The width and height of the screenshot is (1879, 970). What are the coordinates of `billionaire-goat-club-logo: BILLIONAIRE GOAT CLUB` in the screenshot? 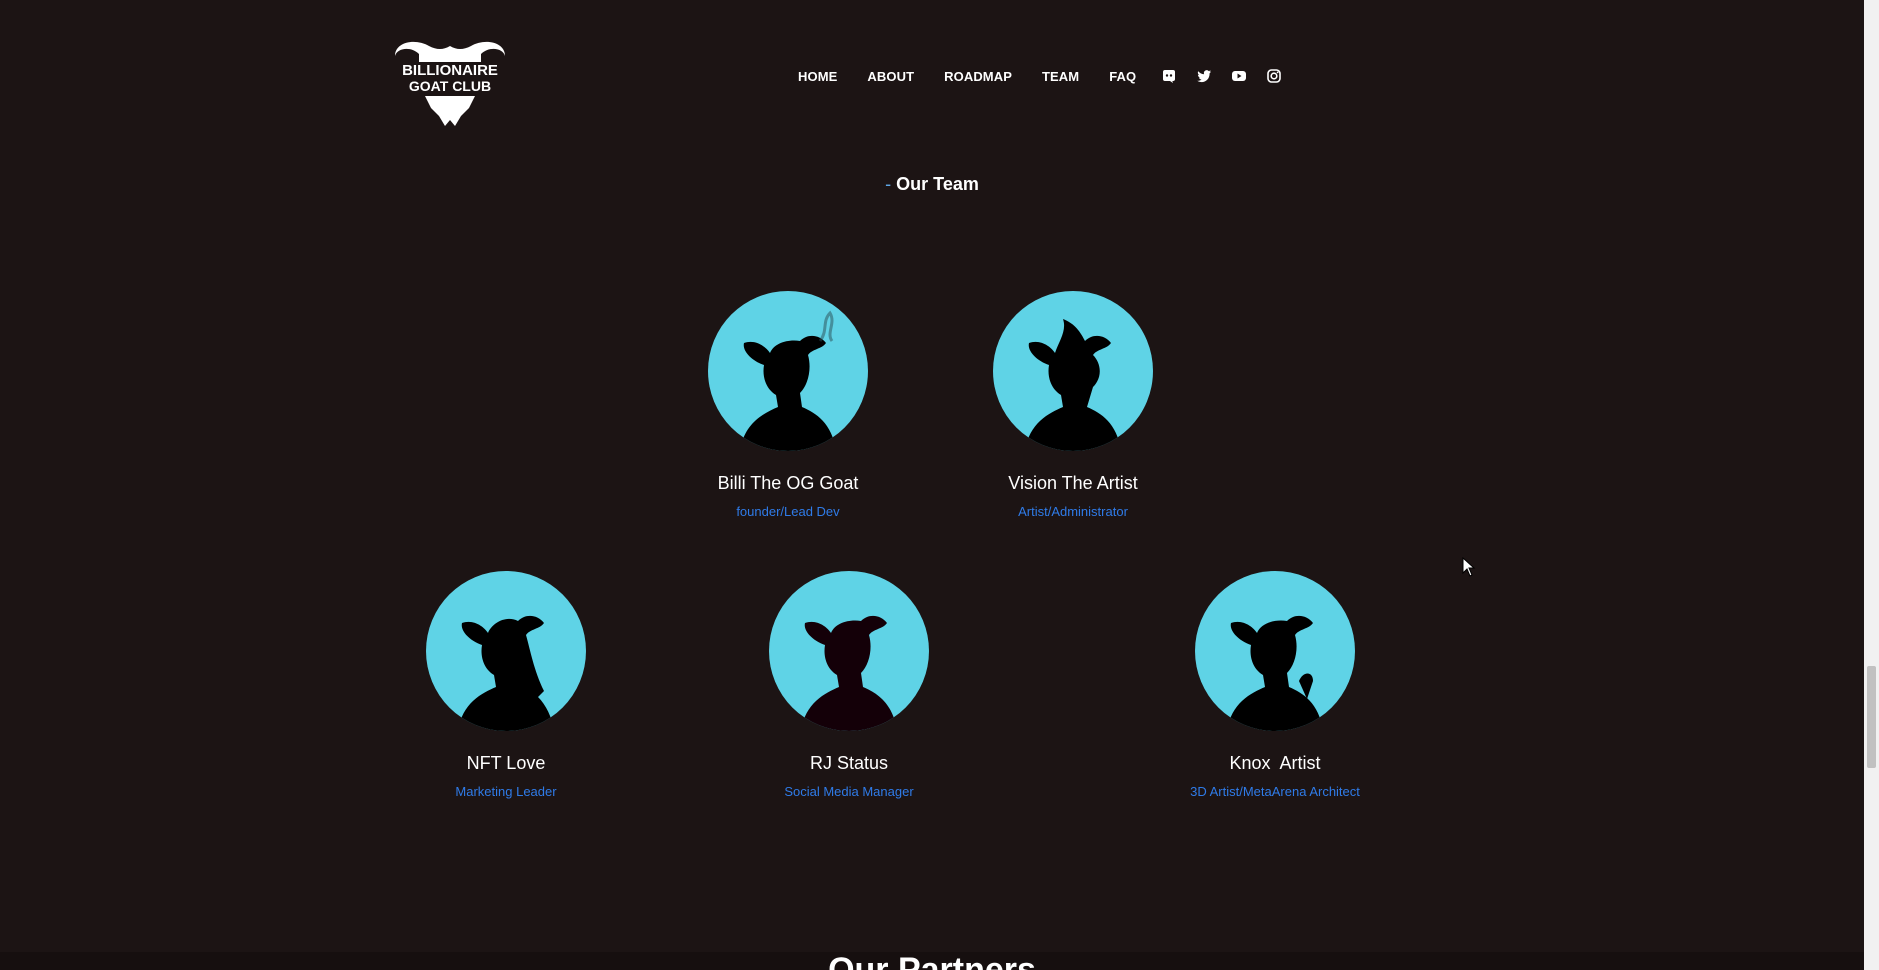 It's located at (450, 82).